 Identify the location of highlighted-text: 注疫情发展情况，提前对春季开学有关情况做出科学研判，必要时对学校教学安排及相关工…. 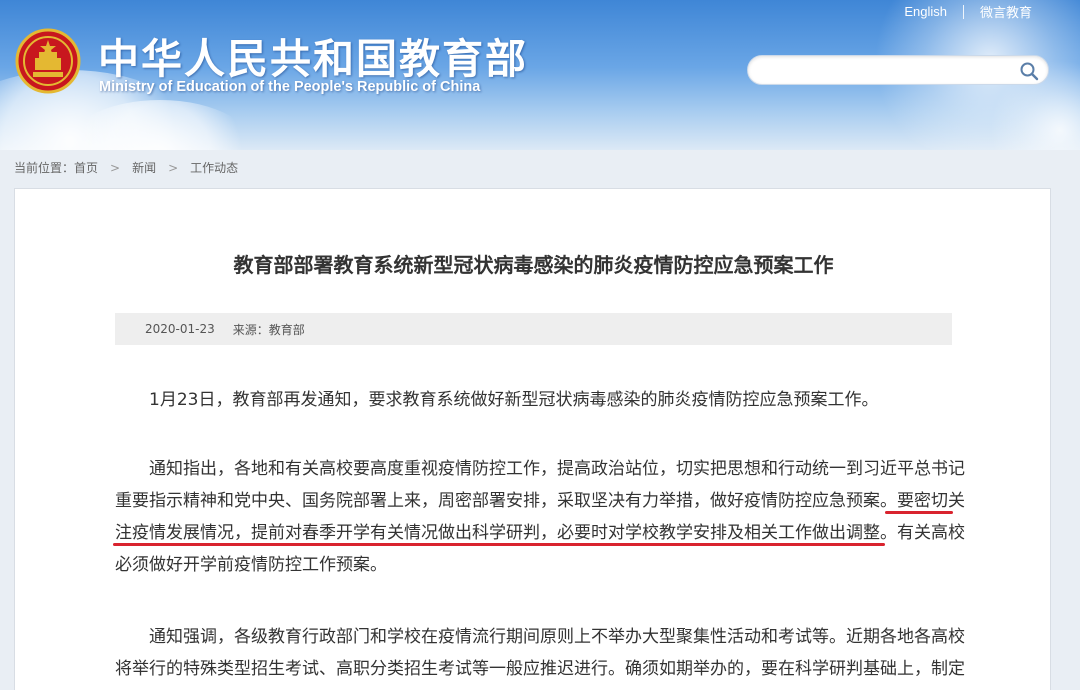
(506, 533).